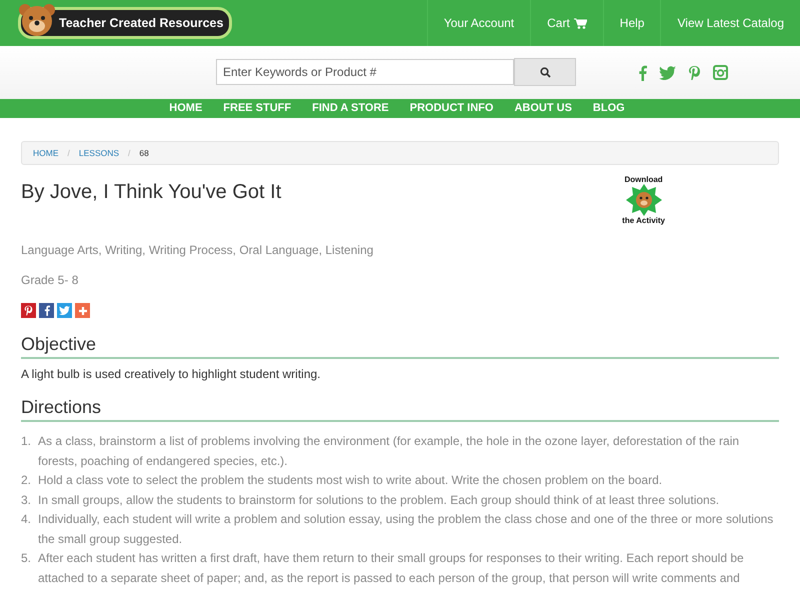  What do you see at coordinates (26, 480) in the screenshot?
I see `step-number: 2.` at bounding box center [26, 480].